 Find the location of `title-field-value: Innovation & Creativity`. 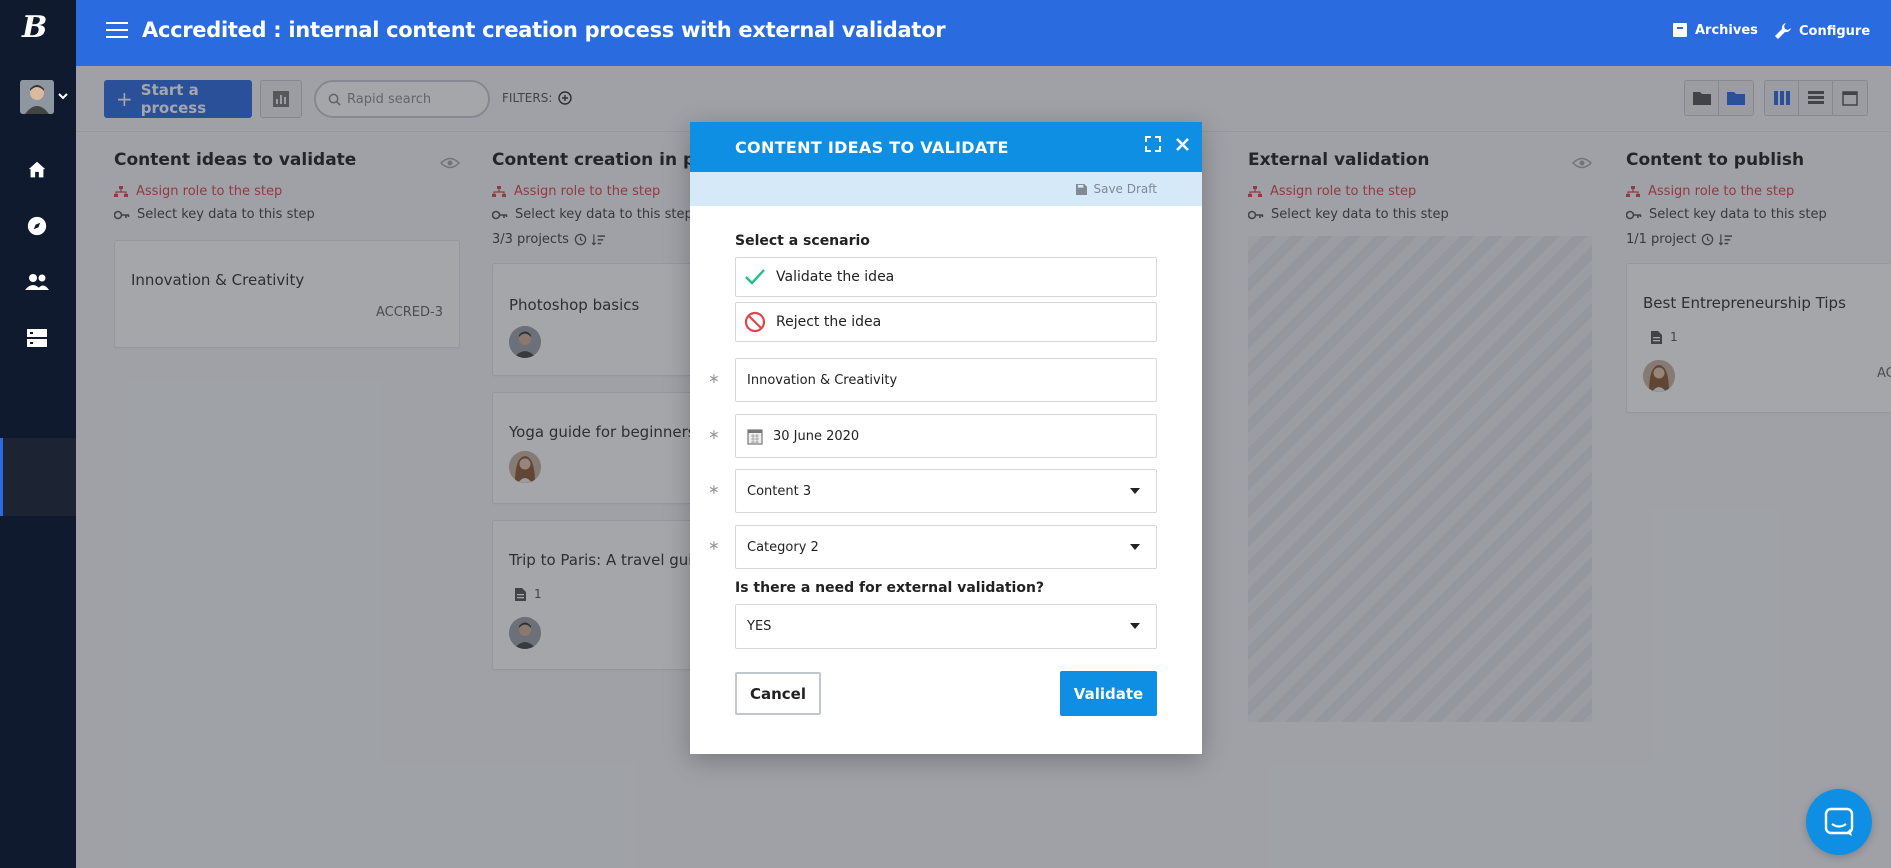

title-field-value: Innovation & Creativity is located at coordinates (822, 380).